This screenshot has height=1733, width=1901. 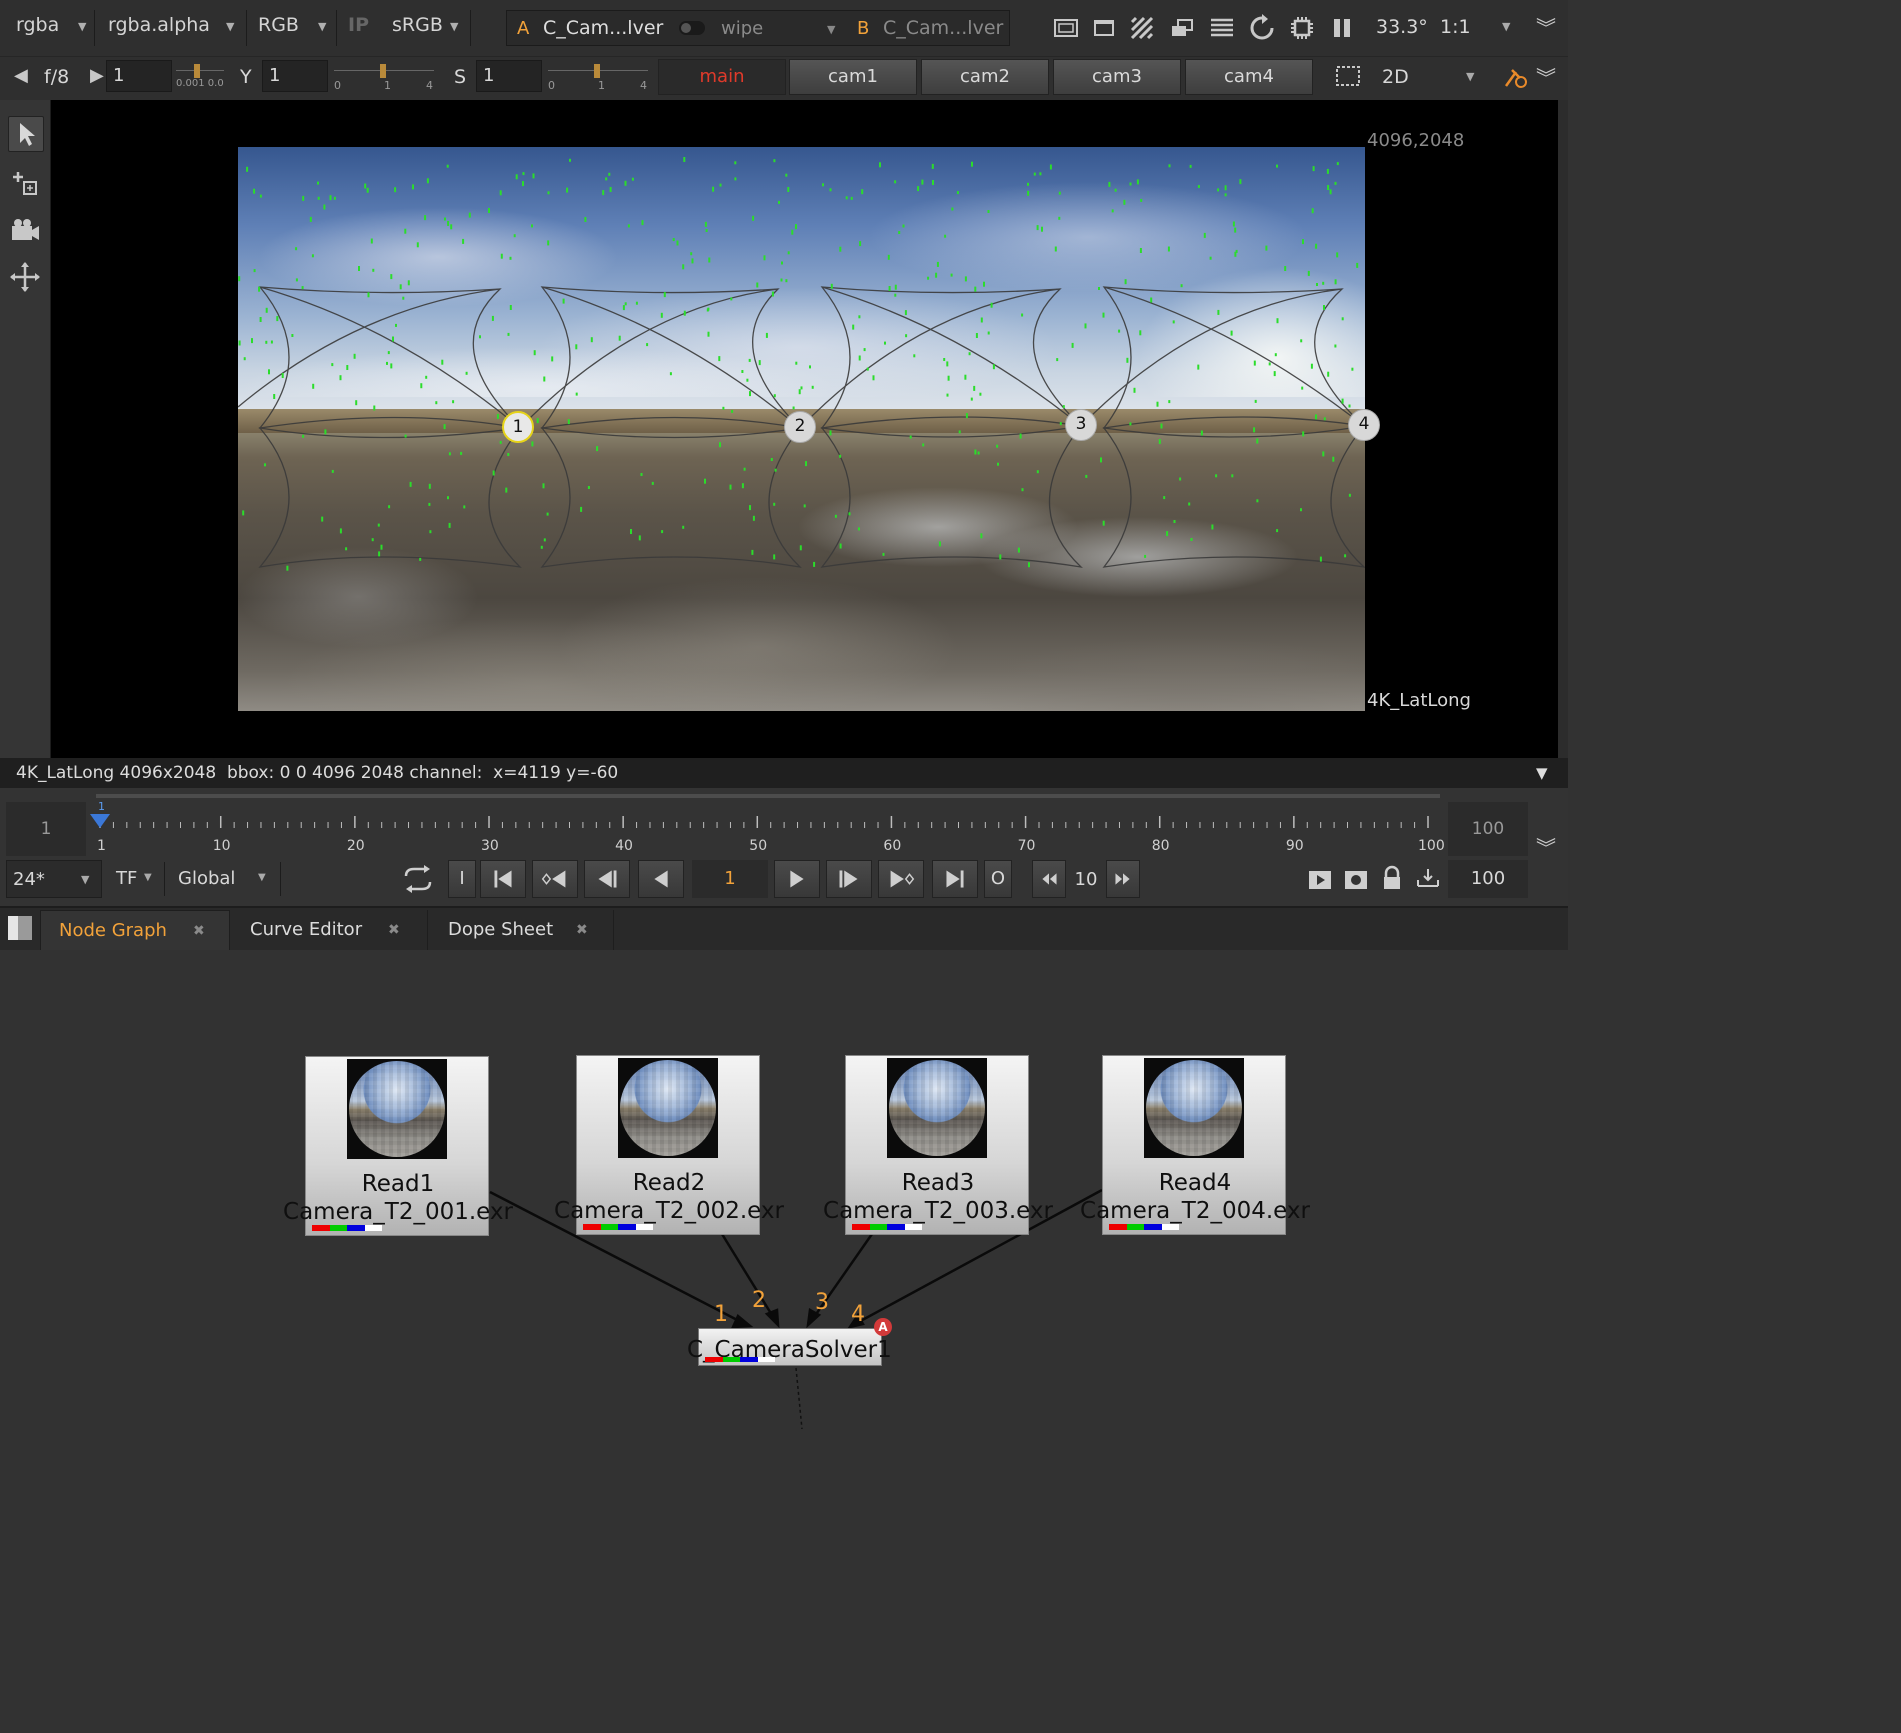 What do you see at coordinates (25, 277) in the screenshot?
I see `move-tool-icon` at bounding box center [25, 277].